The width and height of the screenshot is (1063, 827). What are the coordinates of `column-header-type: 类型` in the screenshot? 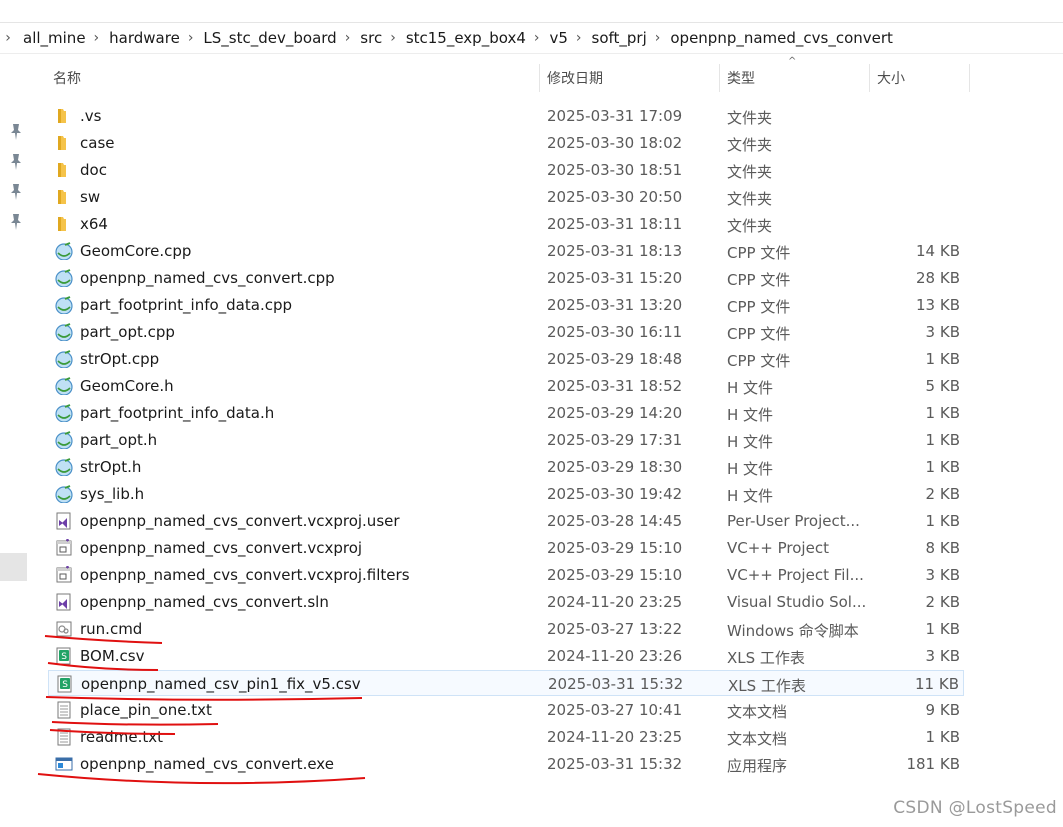 It's located at (741, 78).